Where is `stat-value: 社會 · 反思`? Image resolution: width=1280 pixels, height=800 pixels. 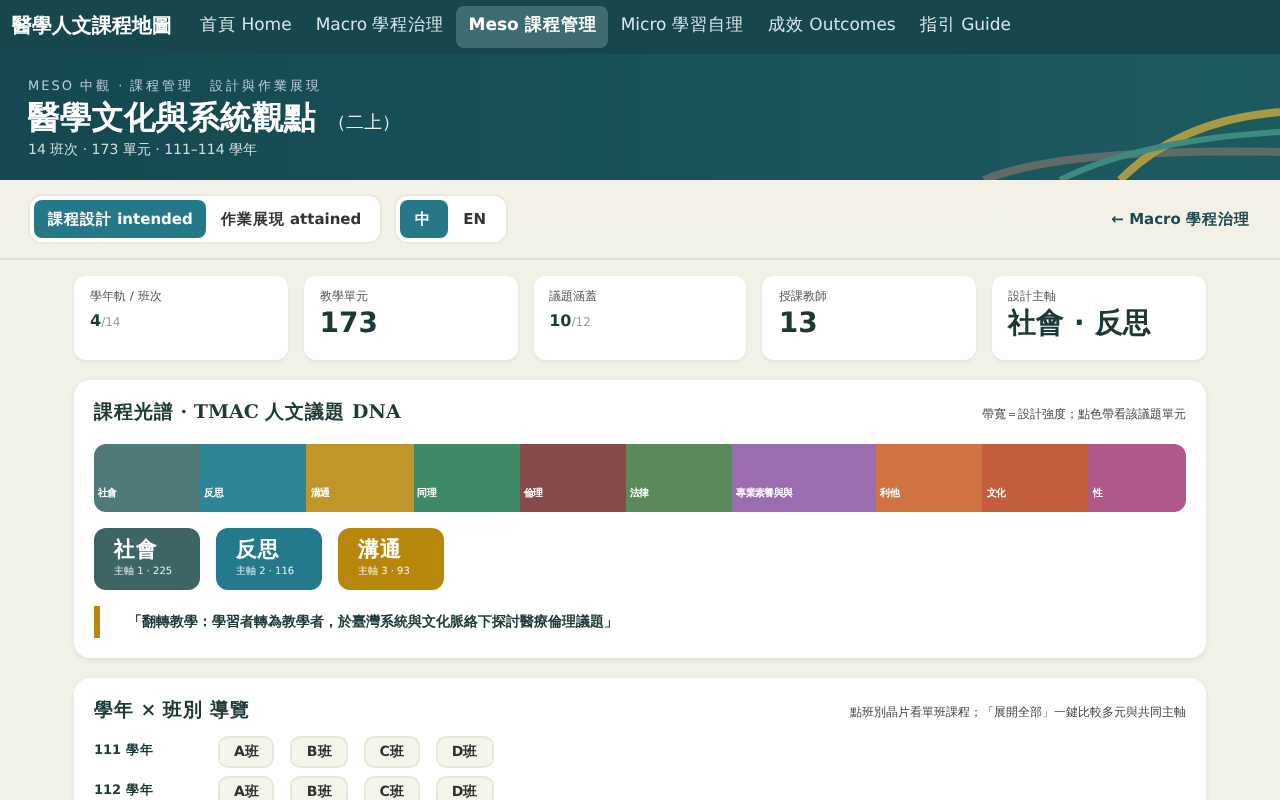 stat-value: 社會 · 反思 is located at coordinates (1080, 325).